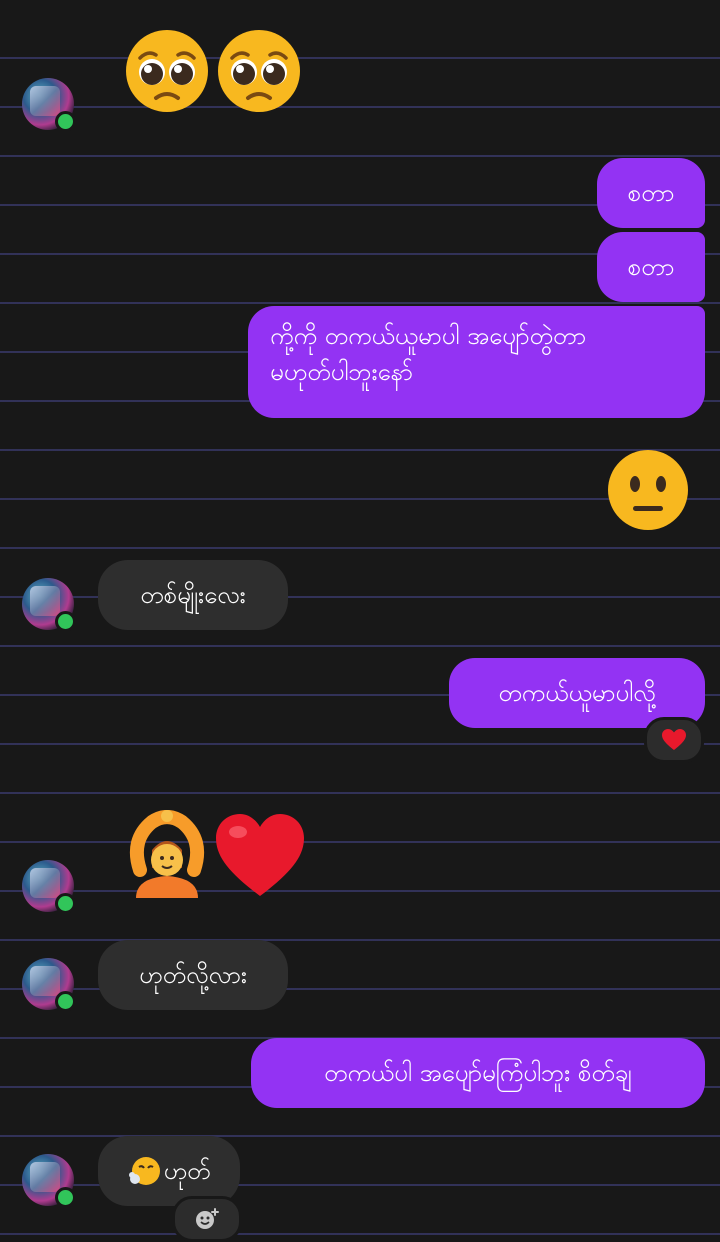 This screenshot has height=1242, width=720. I want to click on message-text: ဟုတ်လို့လား, so click(193, 975).